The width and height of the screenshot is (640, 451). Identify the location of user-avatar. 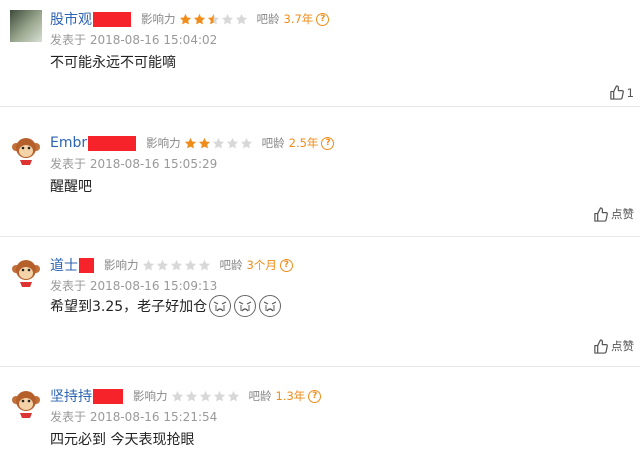
(26, 26).